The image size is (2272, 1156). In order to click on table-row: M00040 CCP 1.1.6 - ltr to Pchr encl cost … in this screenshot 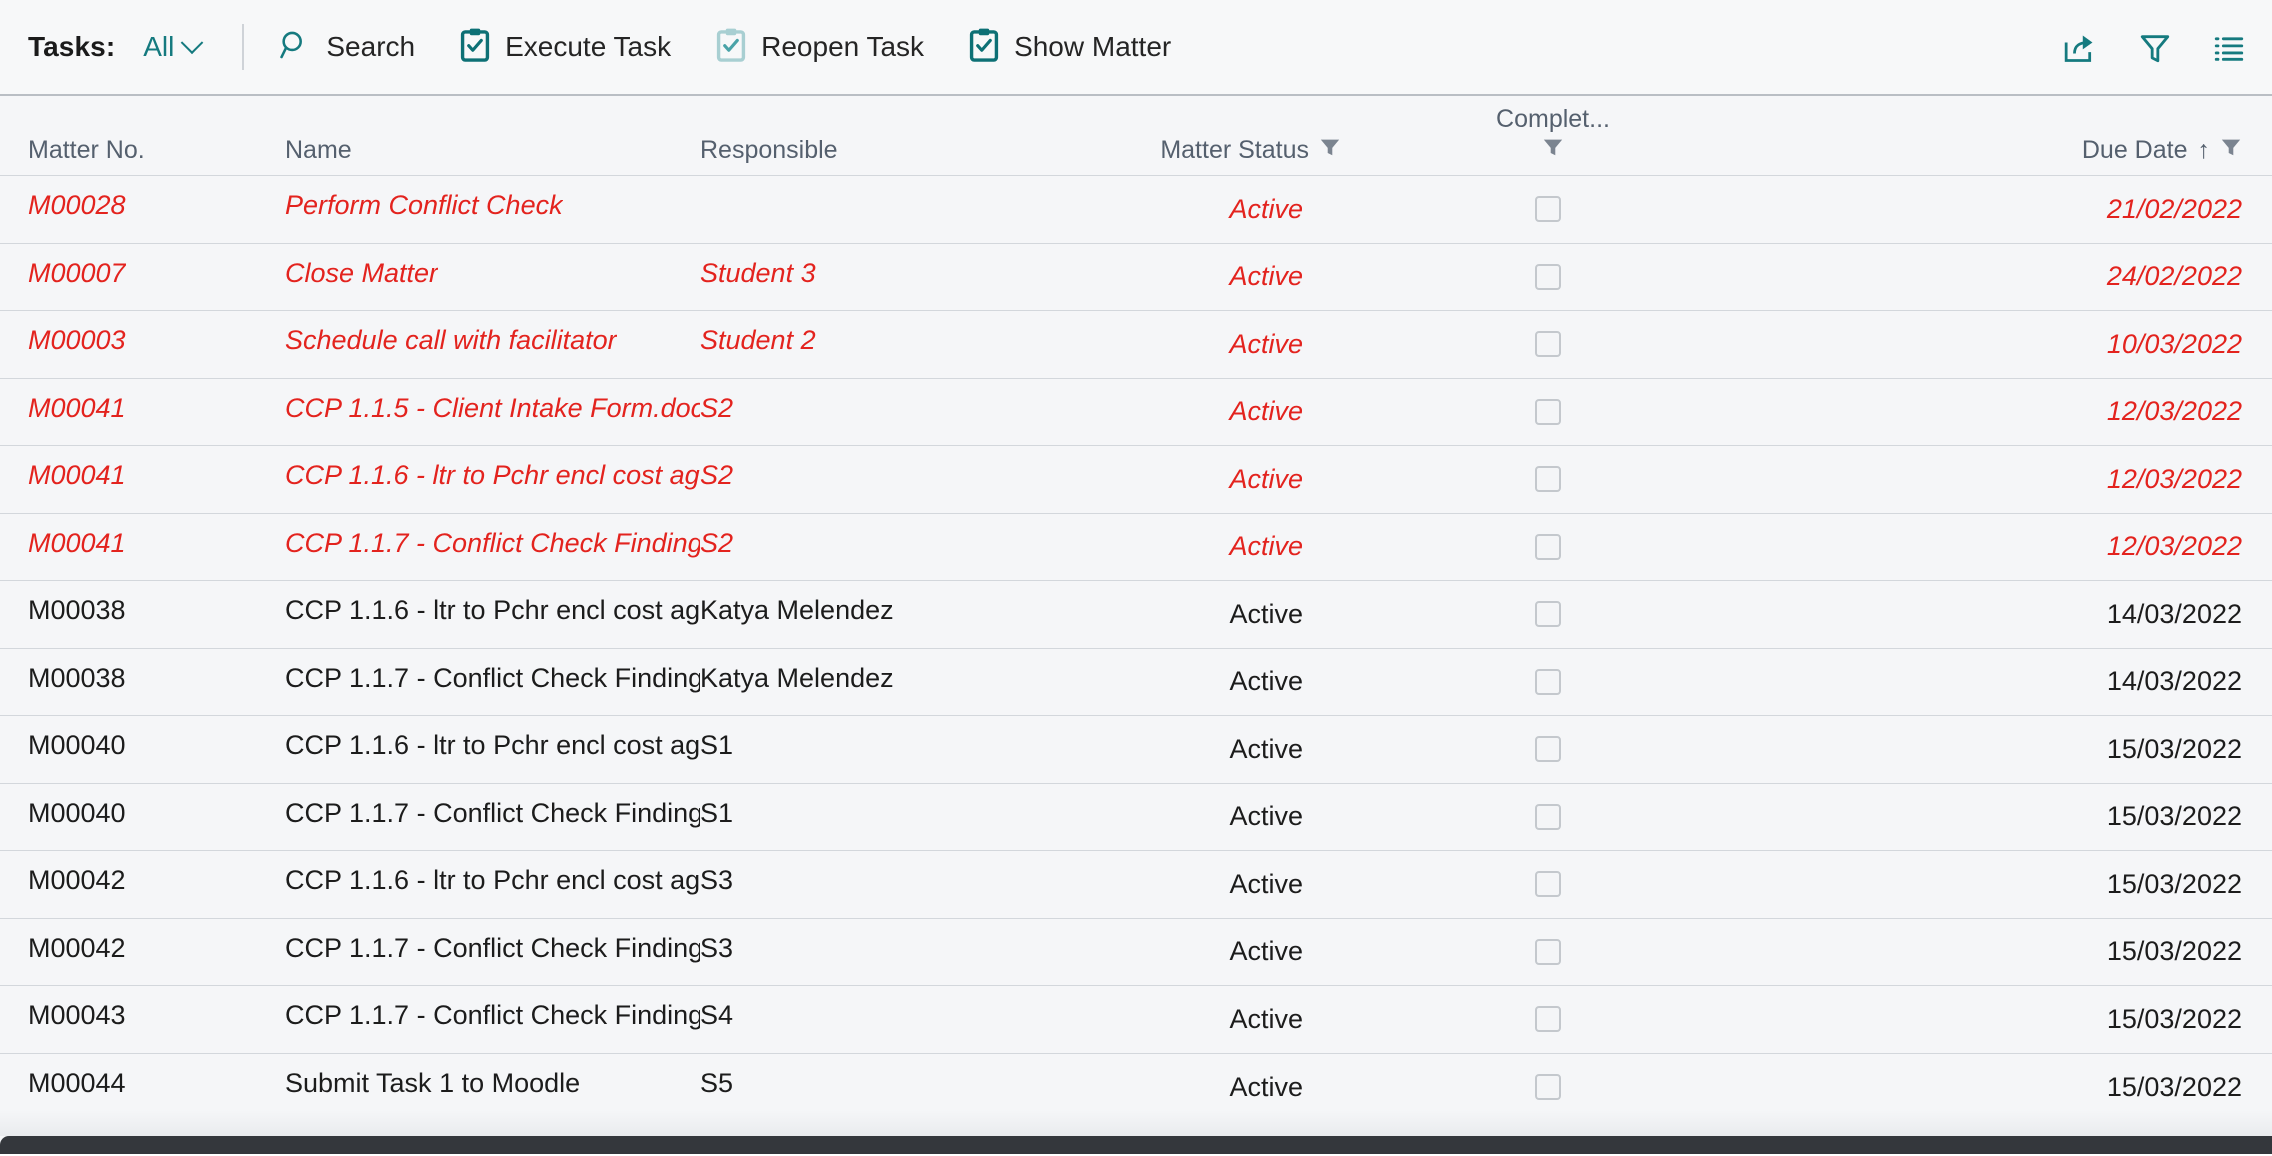, I will do `click(1136, 750)`.